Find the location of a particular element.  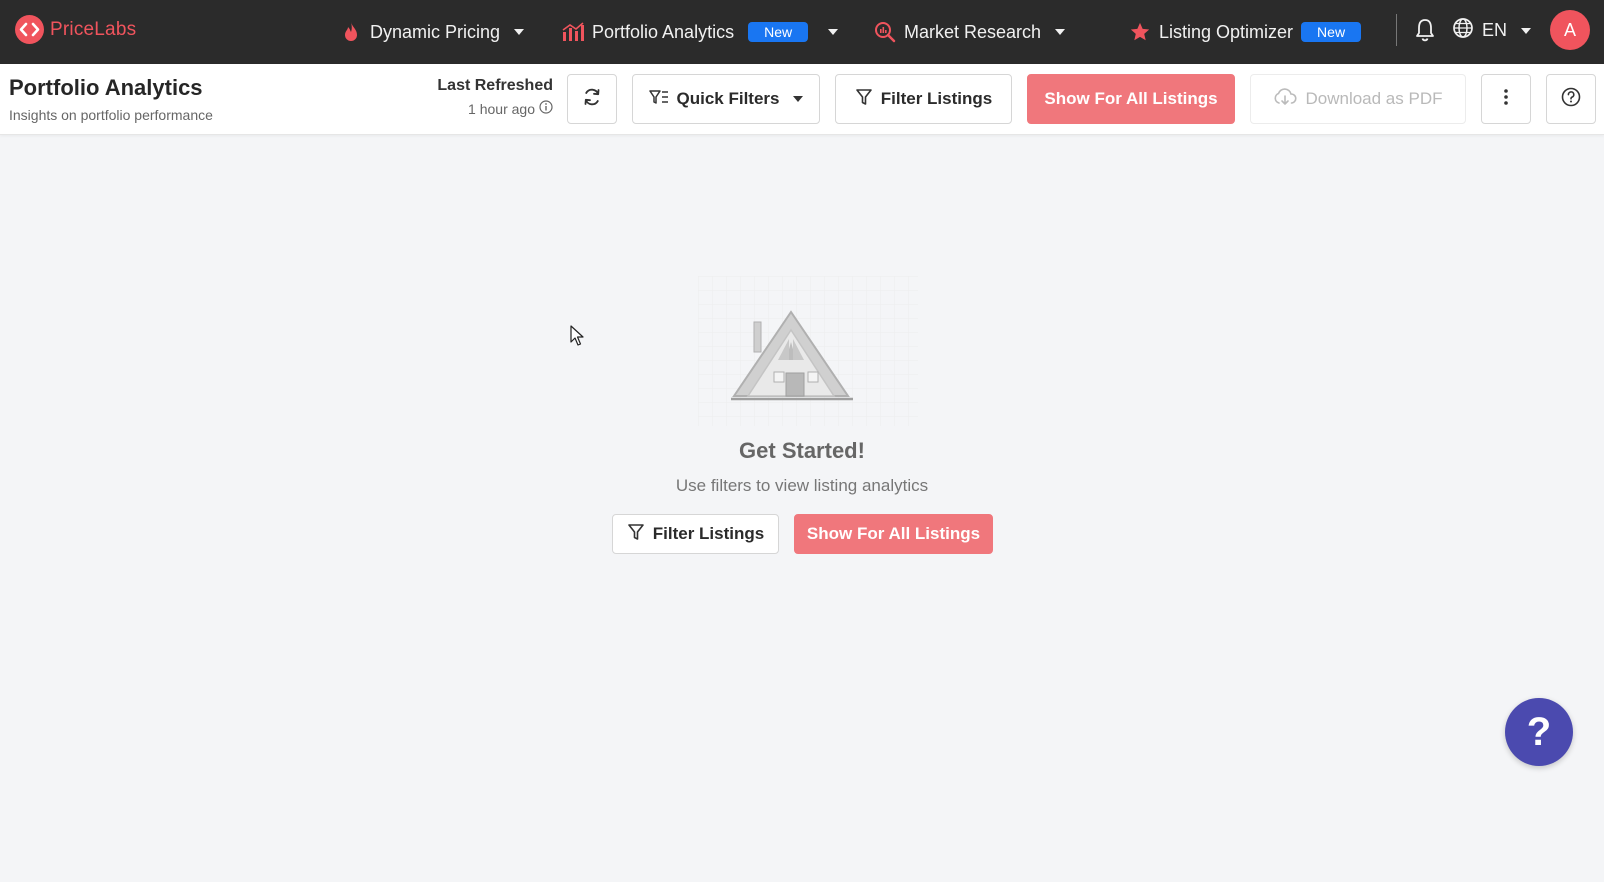

empty-show-all-label: Show For All Listings is located at coordinates (893, 533).